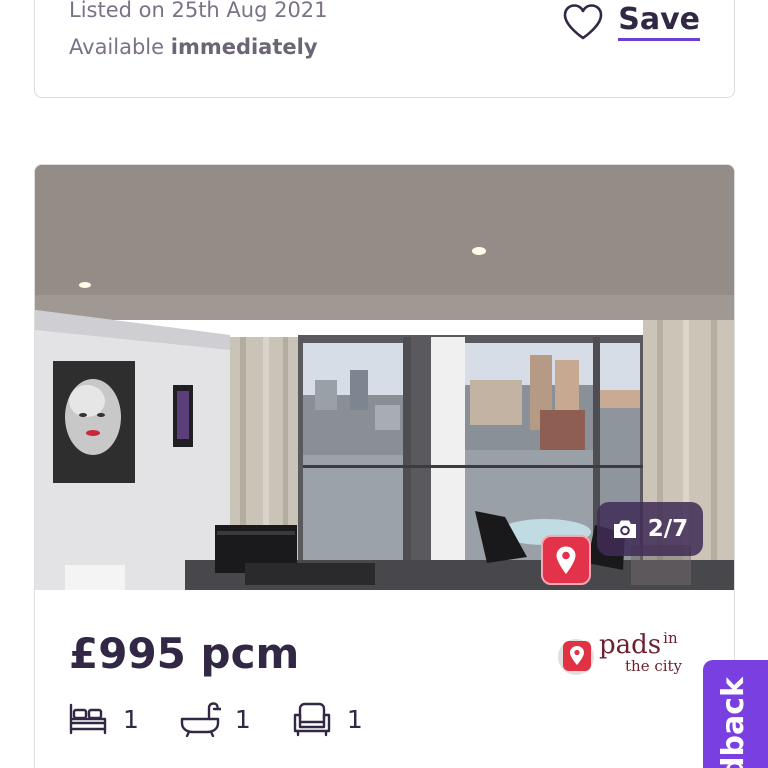 This screenshot has height=768, width=768. What do you see at coordinates (117, 47) in the screenshot?
I see `availability-label: Available` at bounding box center [117, 47].